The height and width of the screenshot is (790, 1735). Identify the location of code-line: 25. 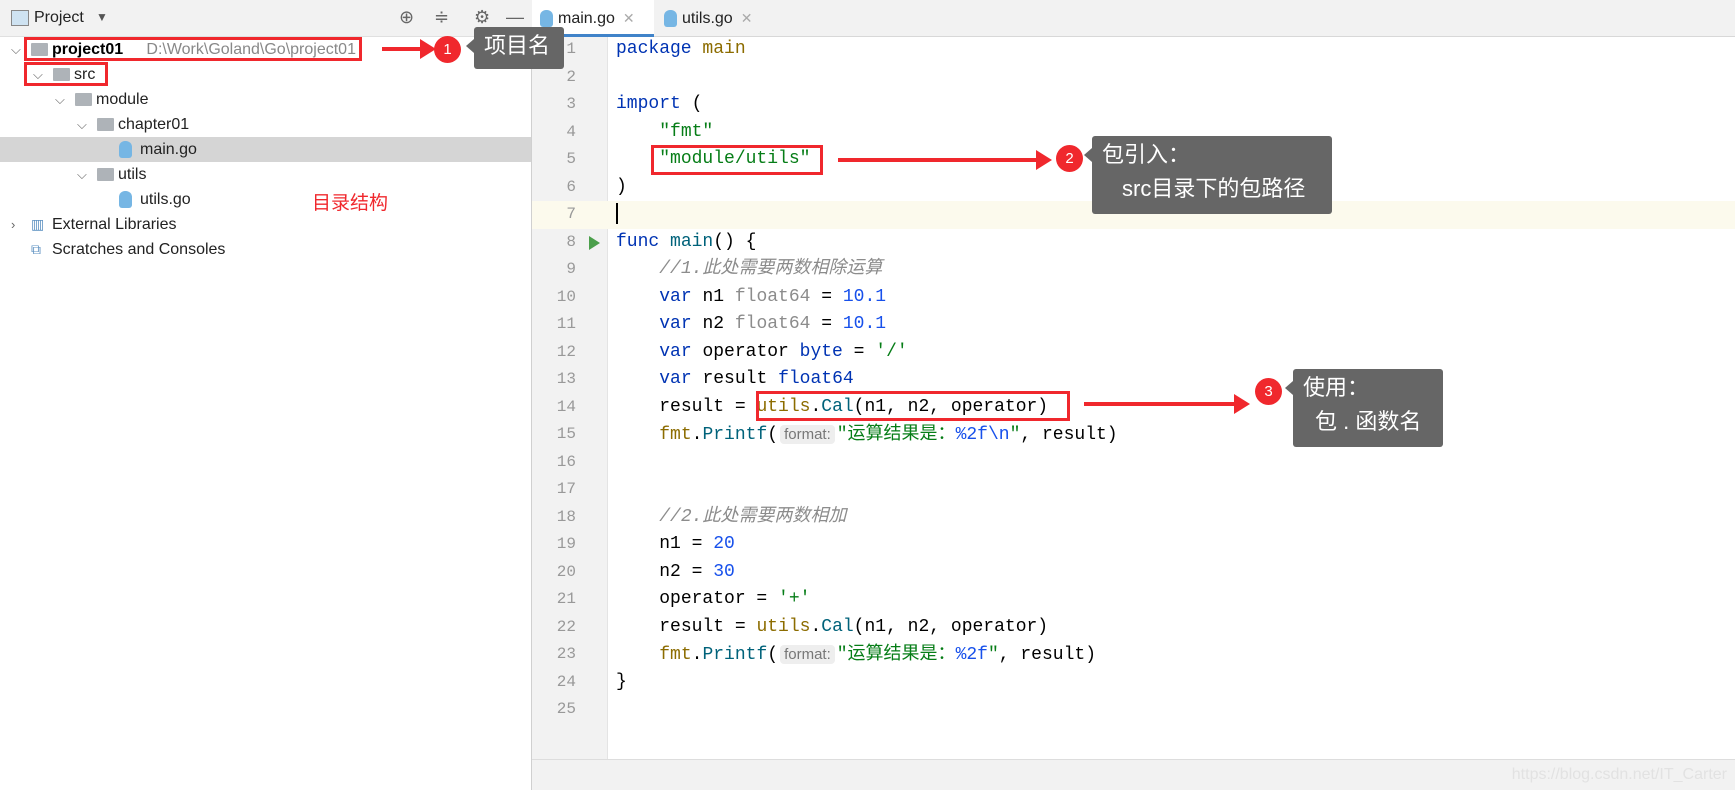
(1133, 710).